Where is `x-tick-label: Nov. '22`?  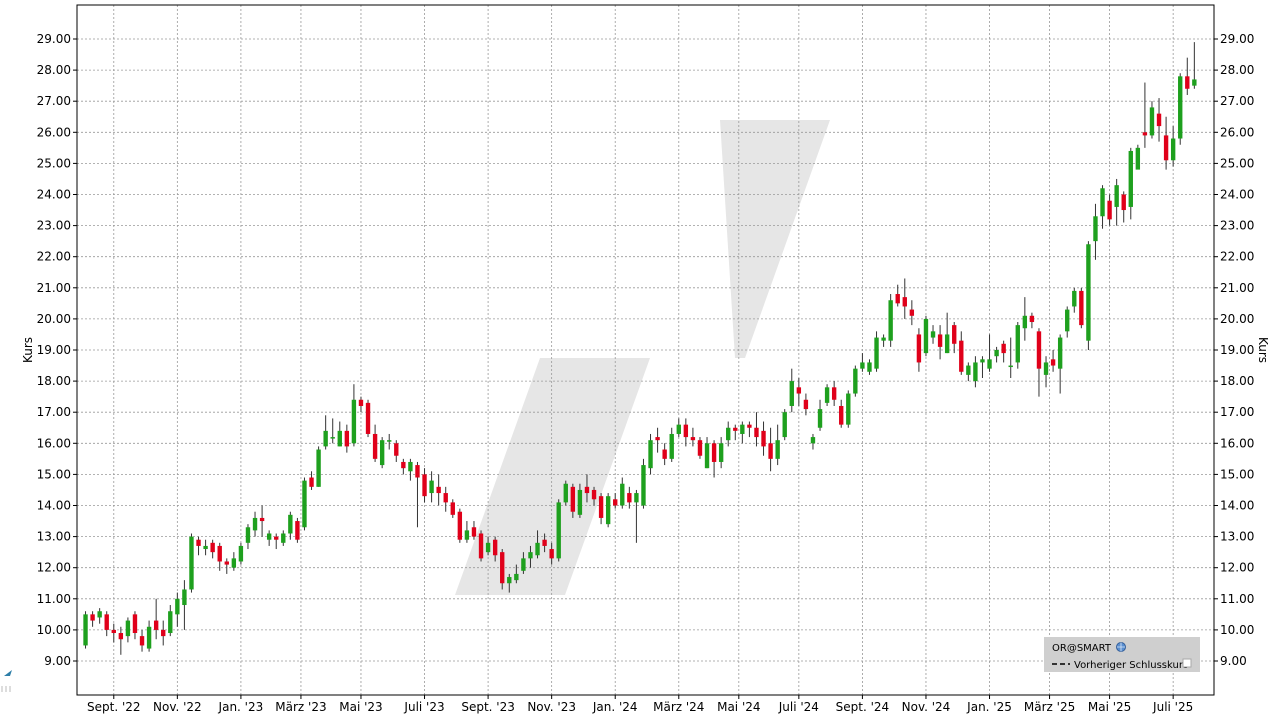
x-tick-label: Nov. '22 is located at coordinates (177, 707).